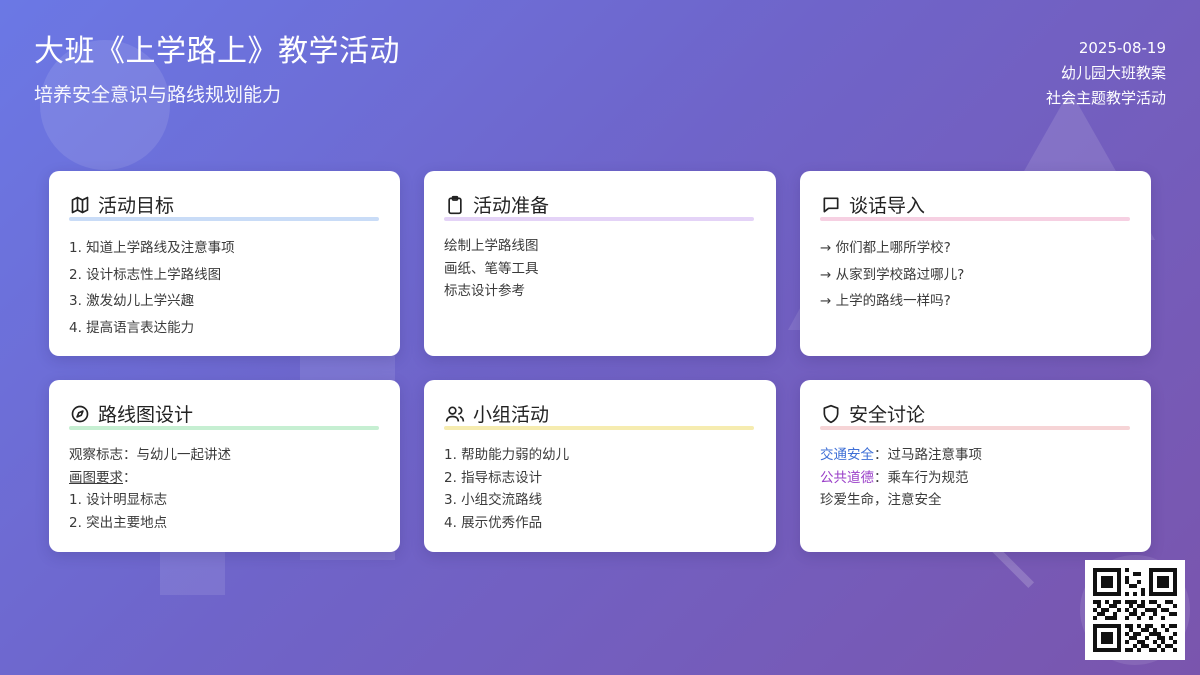  What do you see at coordinates (1113, 73) in the screenshot?
I see `meta-label: 幼儿园大班教案` at bounding box center [1113, 73].